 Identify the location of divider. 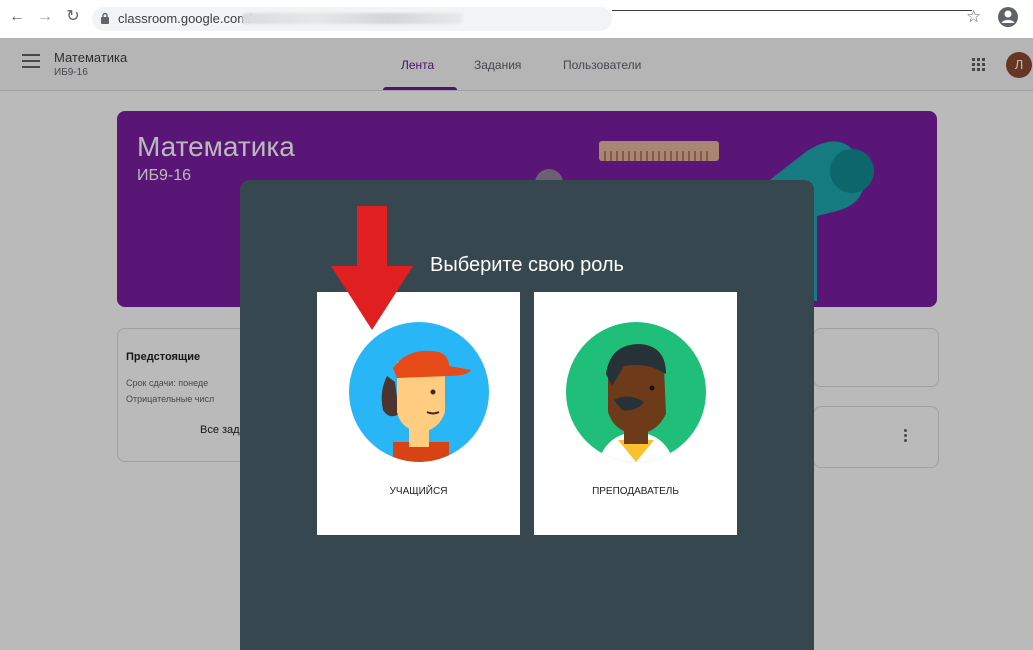
(792, 10).